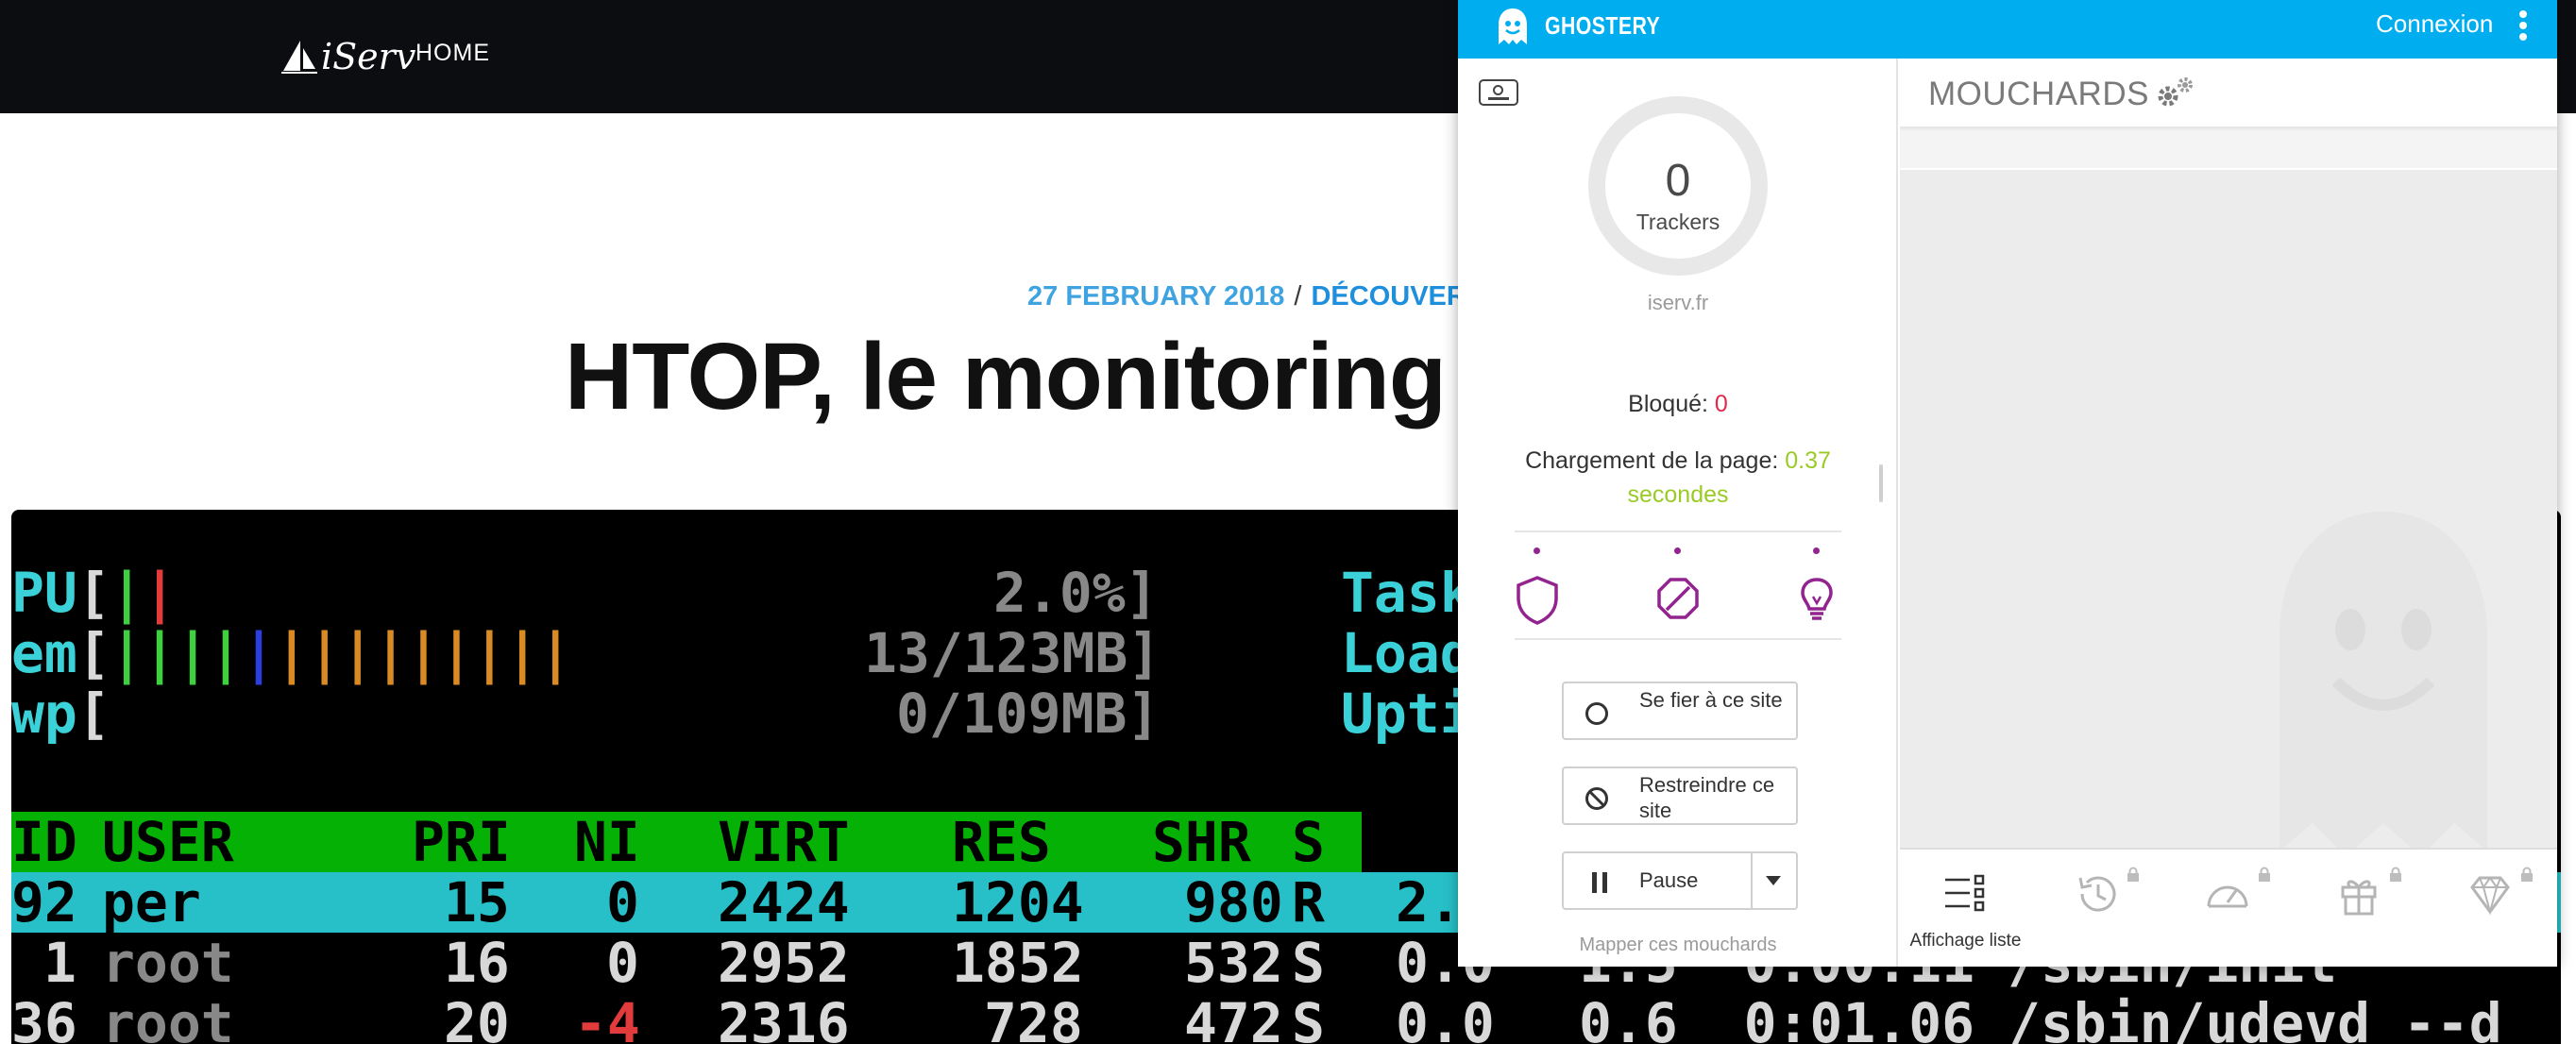 This screenshot has width=2576, height=1044. Describe the element at coordinates (1773, 881) in the screenshot. I see `chevron-down-icon` at that location.